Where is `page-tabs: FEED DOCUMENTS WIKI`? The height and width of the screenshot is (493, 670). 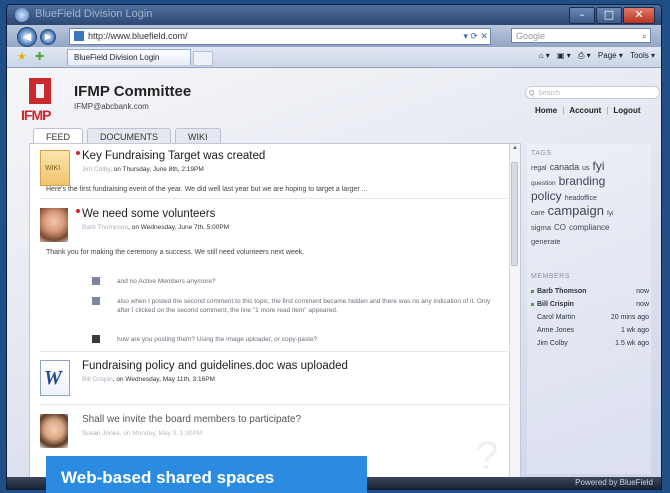
page-tabs: FEED DOCUMENTS WIKI is located at coordinates (129, 136).